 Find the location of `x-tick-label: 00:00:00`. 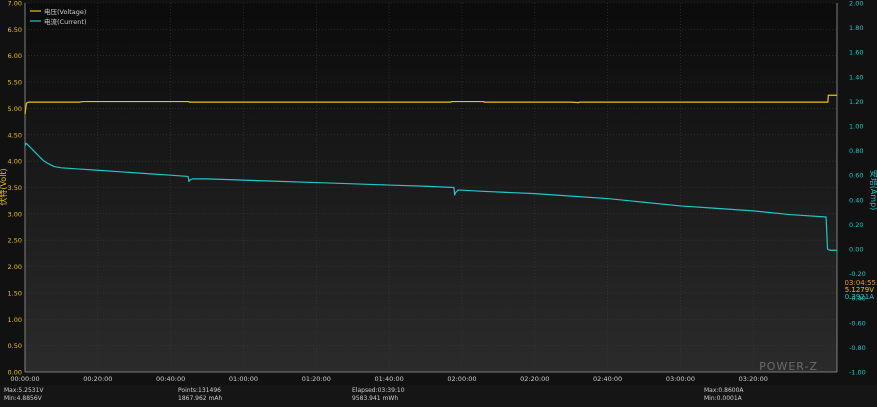

x-tick-label: 00:00:00 is located at coordinates (24, 379).